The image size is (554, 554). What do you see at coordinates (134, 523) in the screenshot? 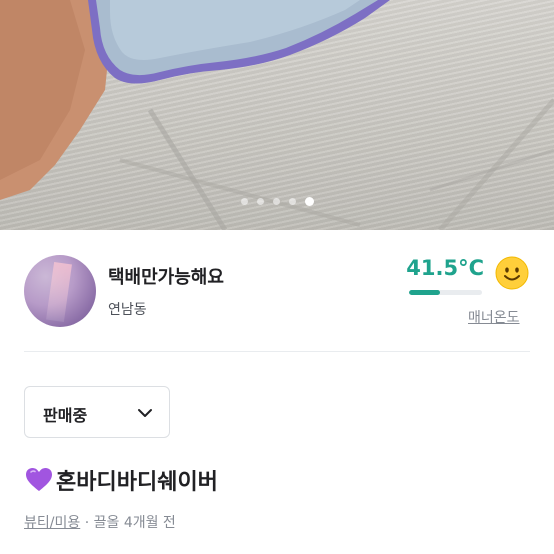
I see `bump-time: 끌올 4개월 전` at bounding box center [134, 523].